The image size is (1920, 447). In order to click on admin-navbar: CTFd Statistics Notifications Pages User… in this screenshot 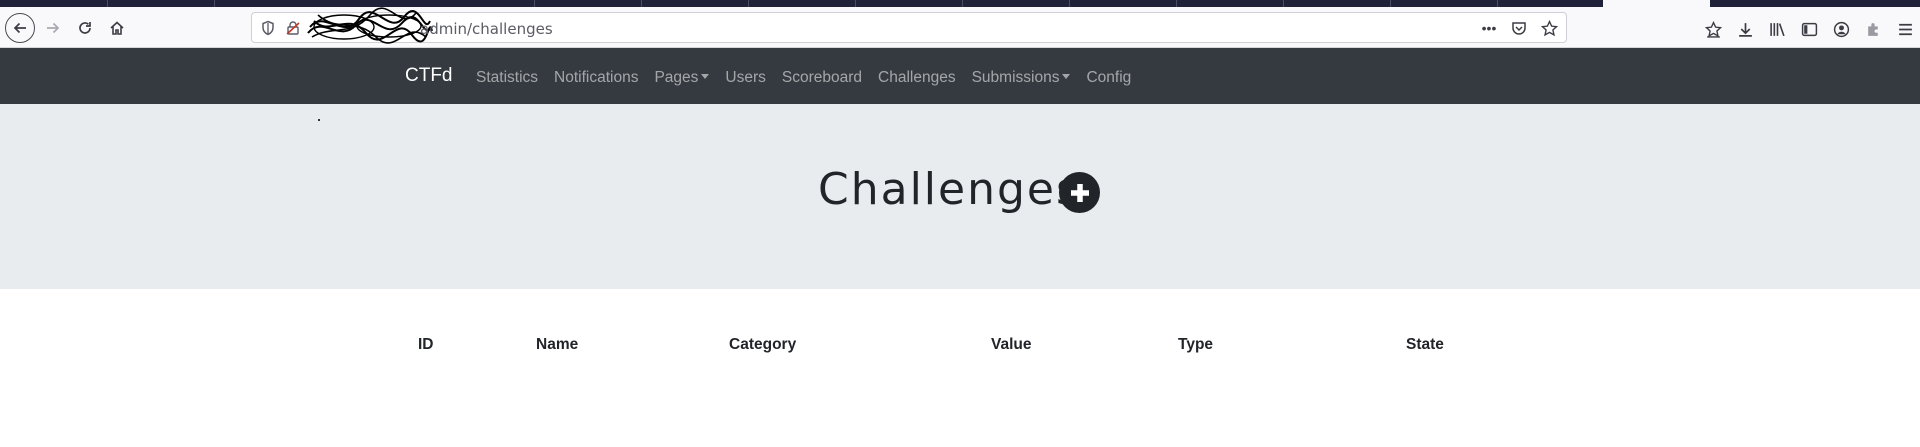, I will do `click(960, 76)`.